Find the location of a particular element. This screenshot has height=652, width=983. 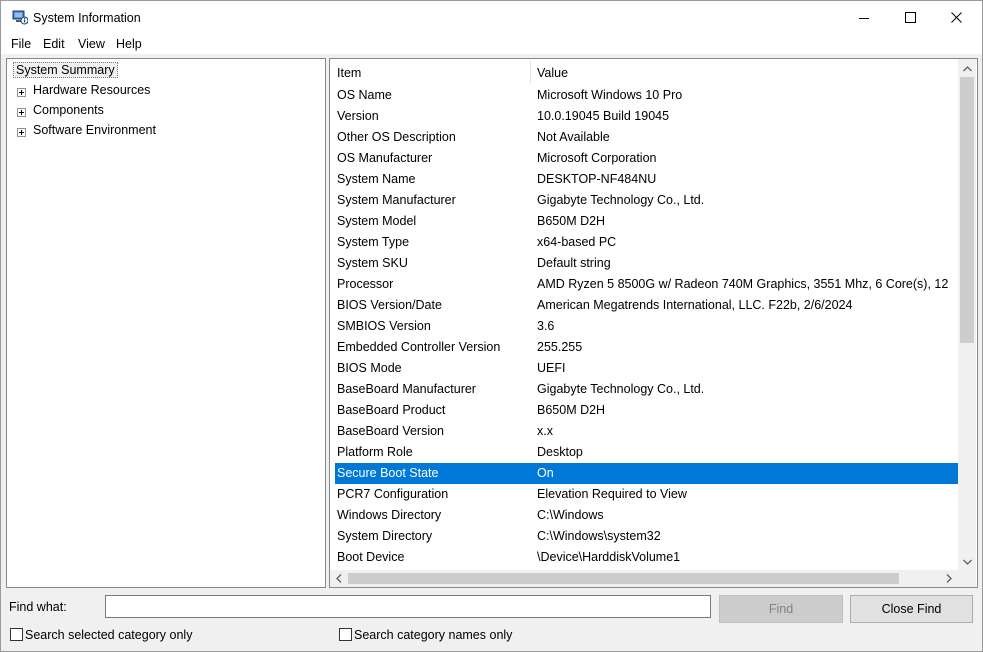

cell-item: Version is located at coordinates (358, 116).